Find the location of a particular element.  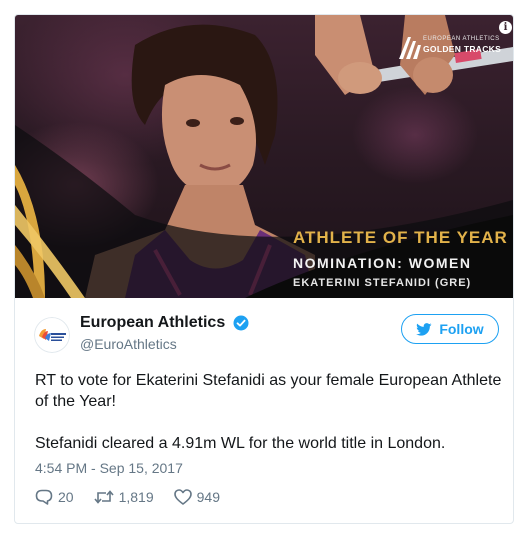

author-name: European Athletics is located at coordinates (152, 323).